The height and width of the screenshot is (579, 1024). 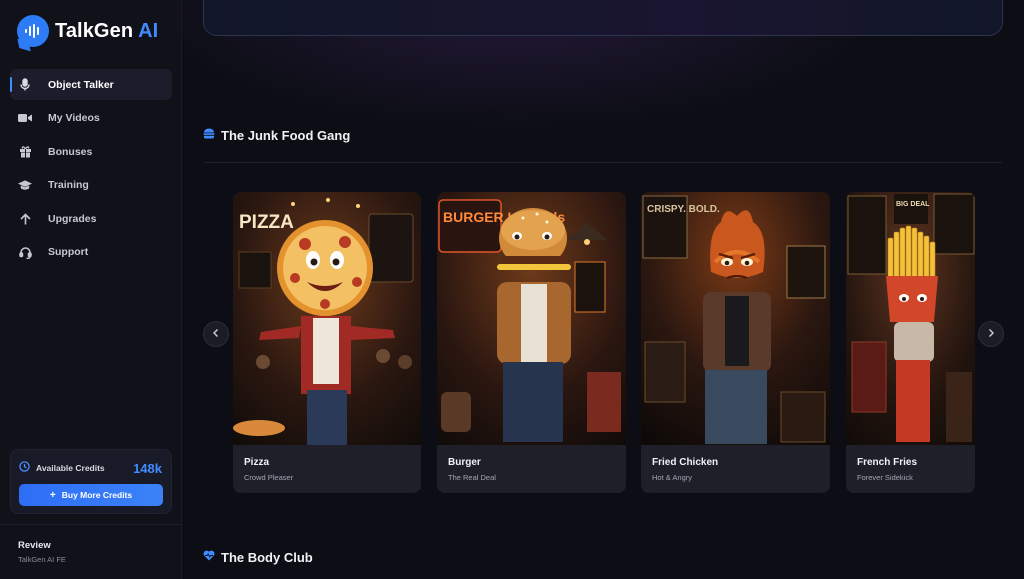 What do you see at coordinates (269, 477) in the screenshot?
I see `character-subtitle: Crowd Pleaser` at bounding box center [269, 477].